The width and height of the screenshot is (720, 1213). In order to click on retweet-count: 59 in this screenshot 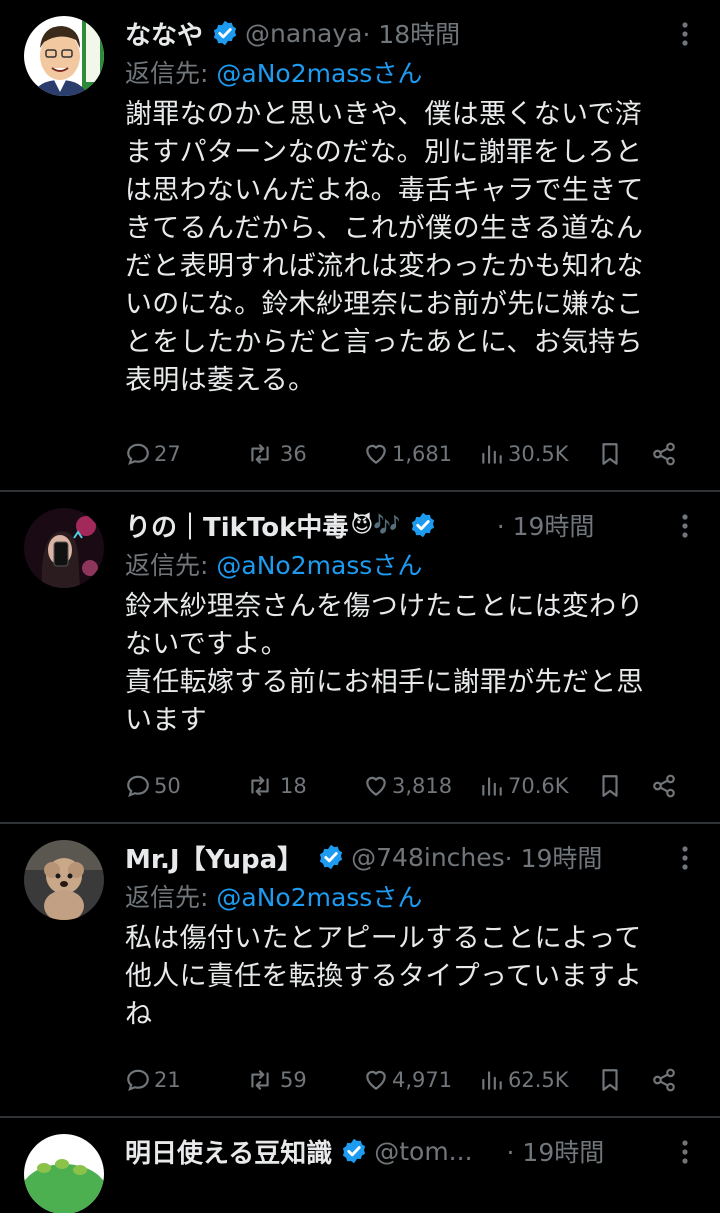, I will do `click(293, 1080)`.